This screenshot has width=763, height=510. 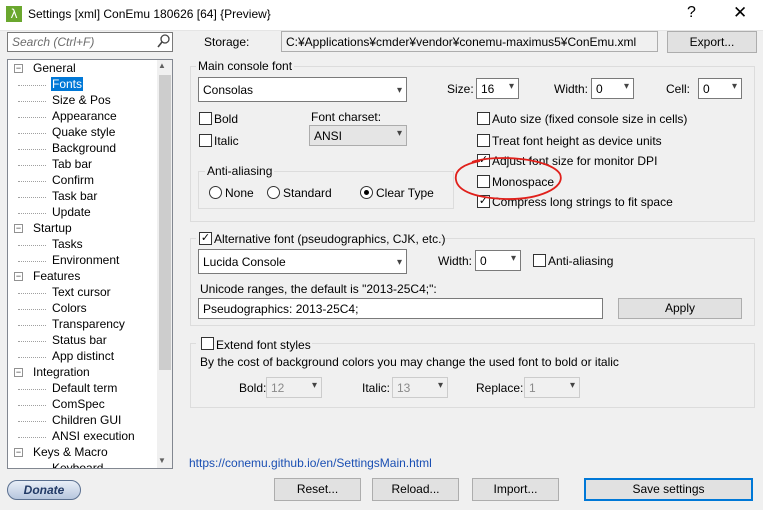 I want to click on width-value: 0, so click(x=599, y=89).